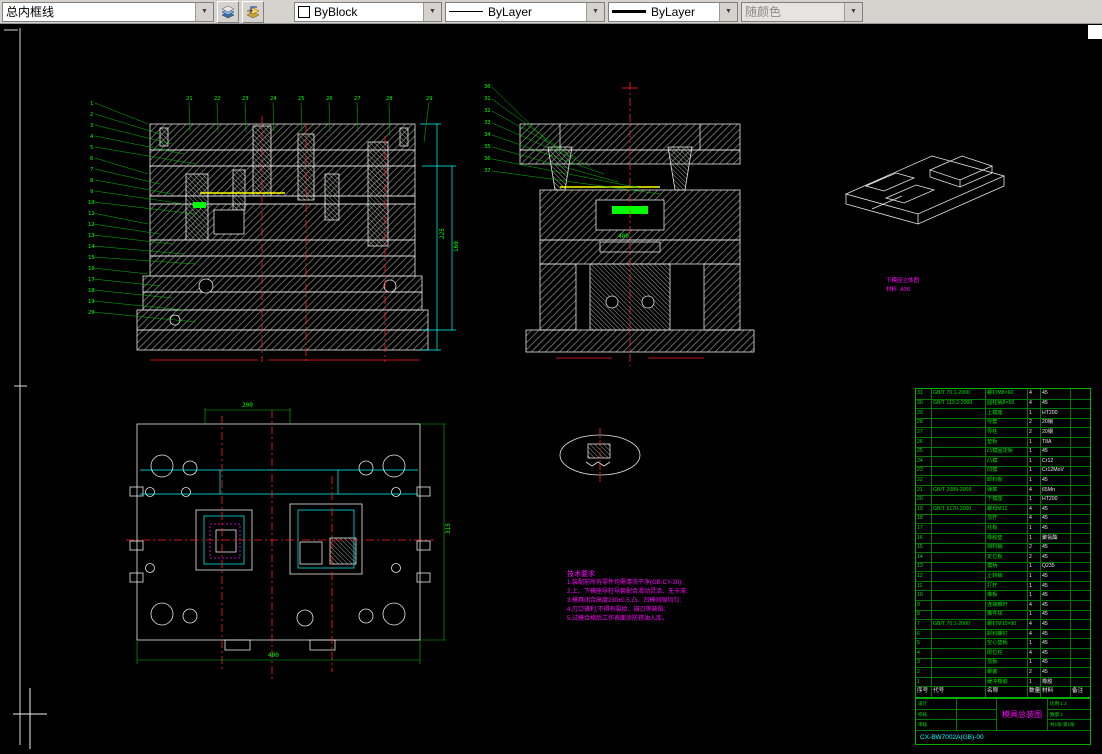  I want to click on bom-cell: Cr12, so click(1055, 461).